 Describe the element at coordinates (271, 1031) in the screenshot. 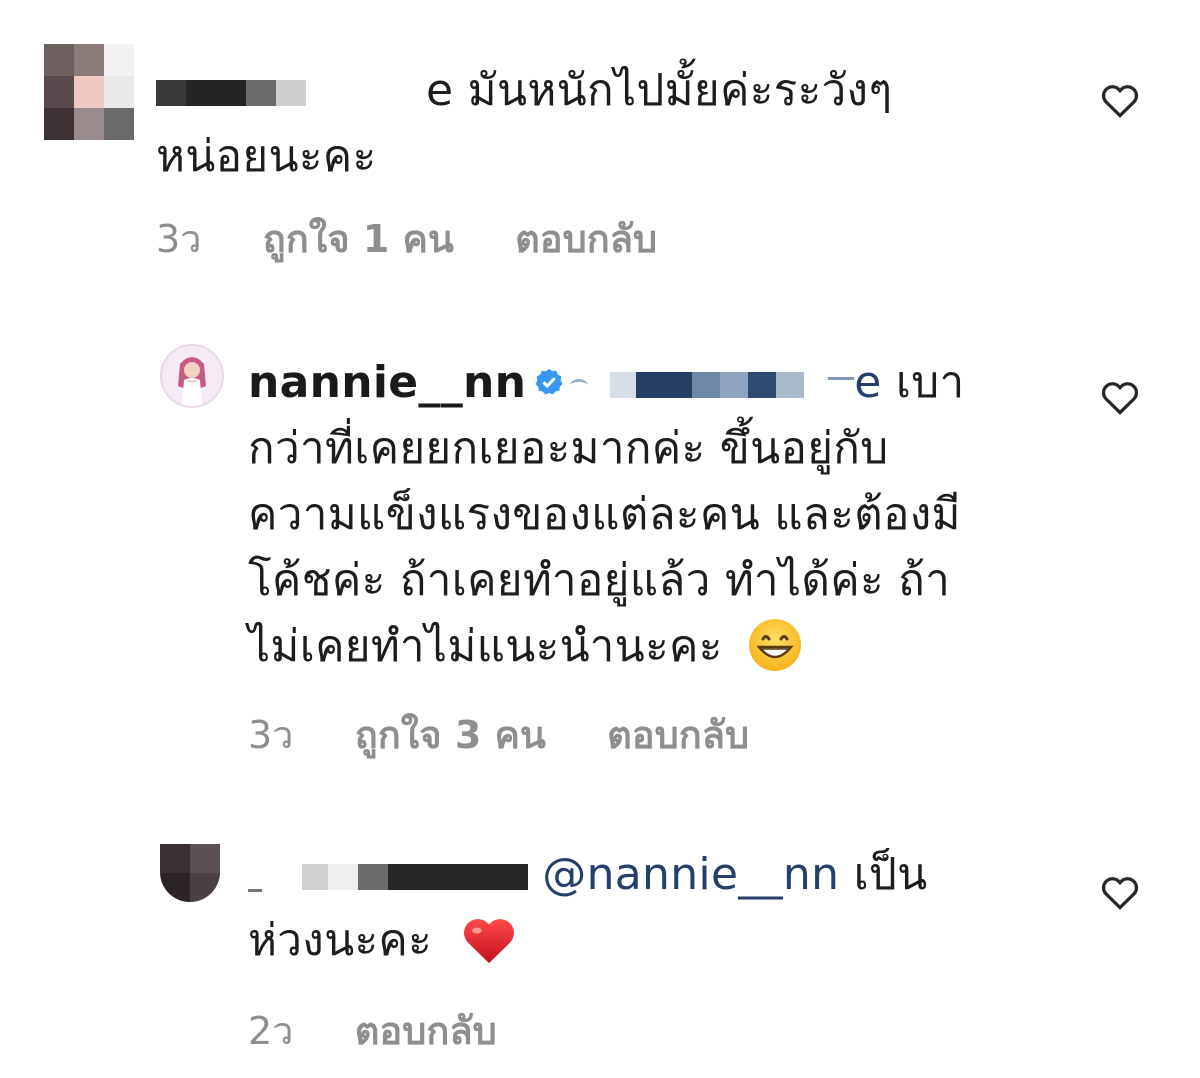

I see `comment-time: 2ว` at that location.